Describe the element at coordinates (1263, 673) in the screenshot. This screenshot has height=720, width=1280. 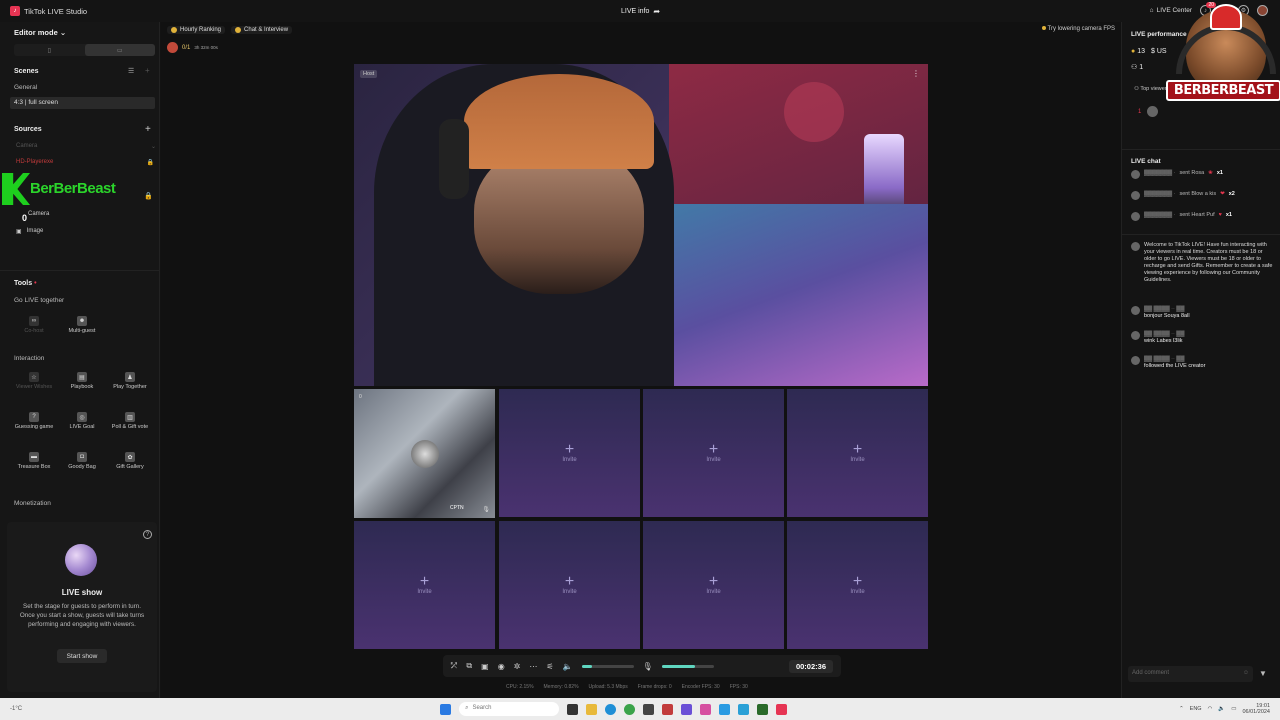
I see `filter-icon: ▼` at that location.